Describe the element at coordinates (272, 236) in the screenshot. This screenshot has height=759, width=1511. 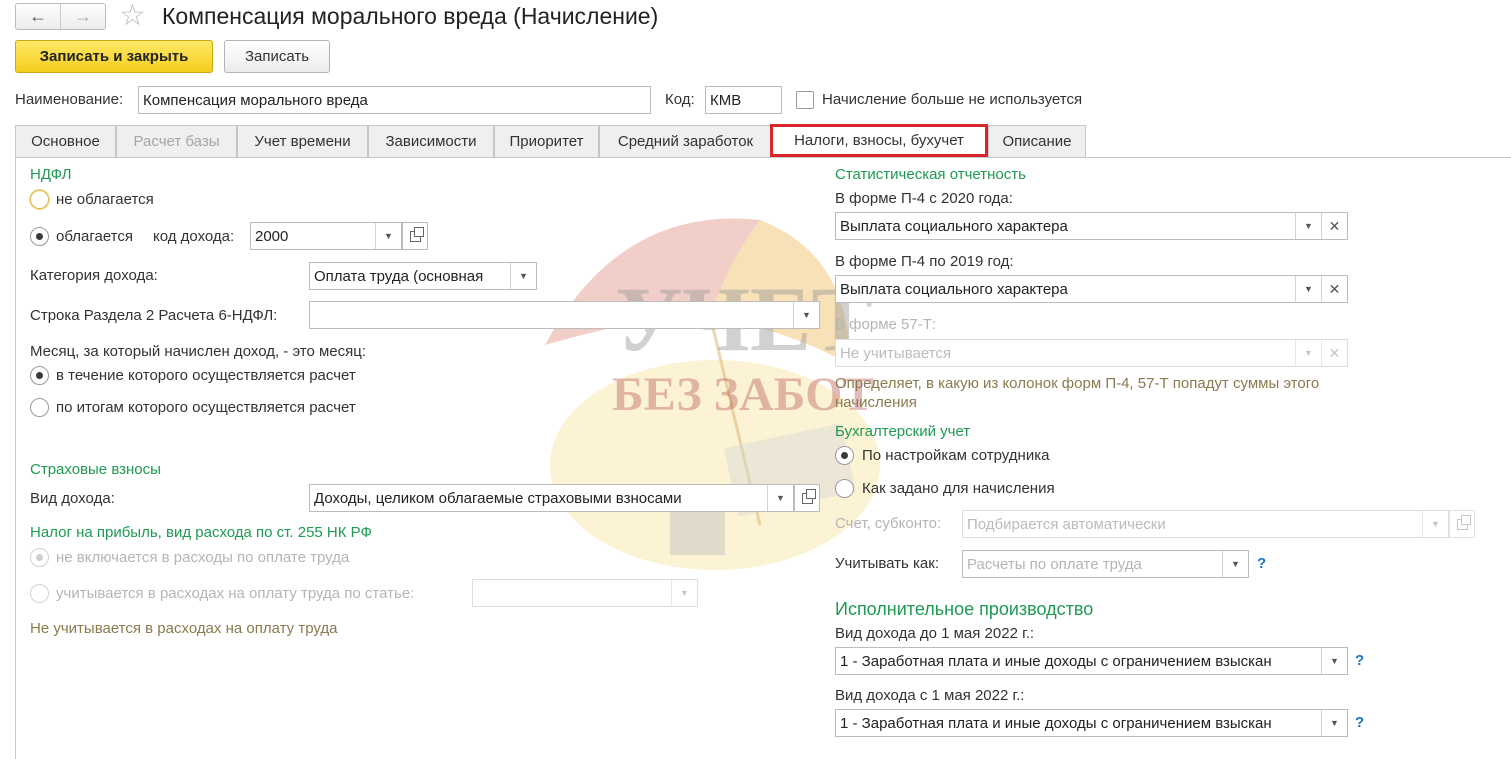
I see `income-code-value: 2000` at that location.